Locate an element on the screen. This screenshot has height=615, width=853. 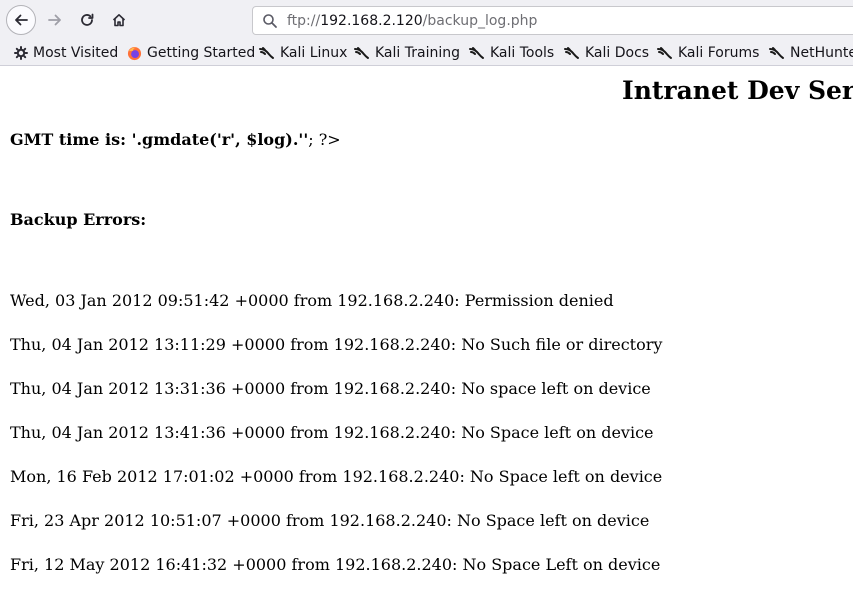
bookmark-label: Kali Training is located at coordinates (417, 53).